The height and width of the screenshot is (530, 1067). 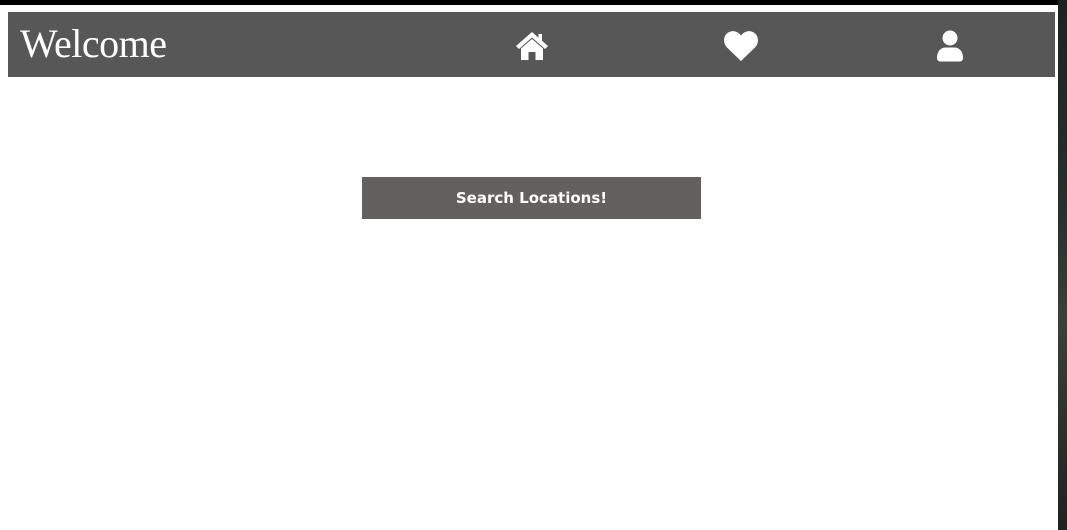 I want to click on page-title: Welcome, so click(x=93, y=43).